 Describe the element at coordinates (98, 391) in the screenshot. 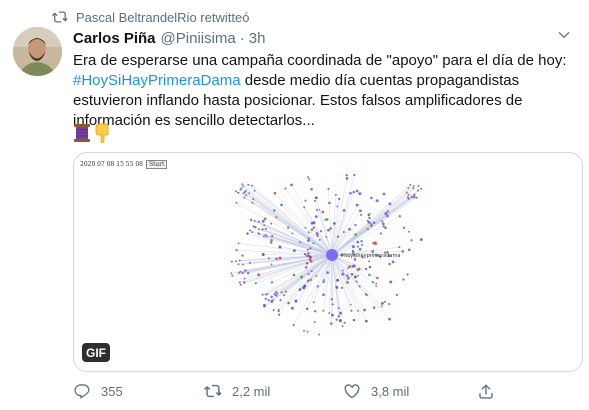

I see `reply-button: 355` at that location.